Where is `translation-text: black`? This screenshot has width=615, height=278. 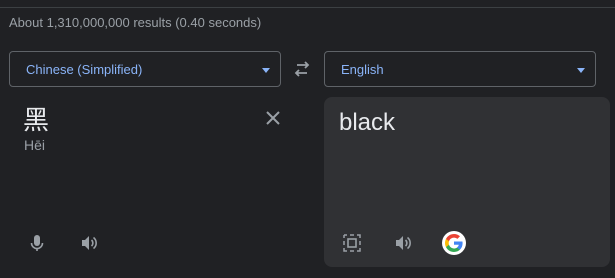 translation-text: black is located at coordinates (367, 122).